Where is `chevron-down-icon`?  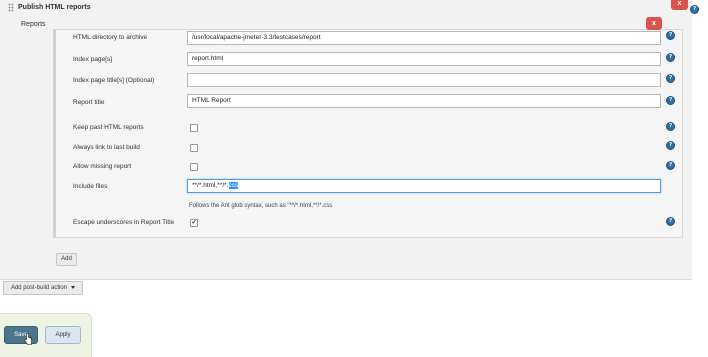 chevron-down-icon is located at coordinates (73, 287).